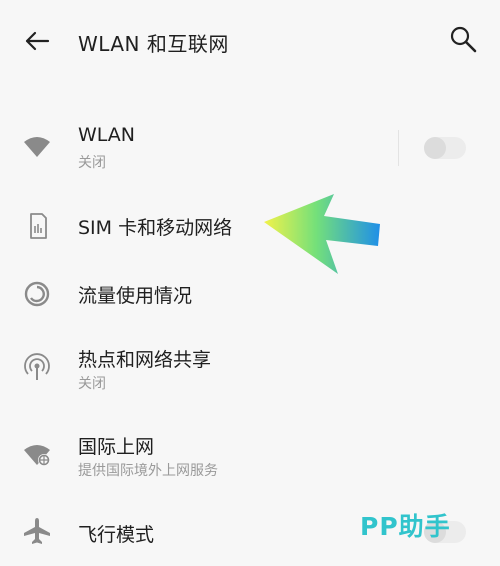 The height and width of the screenshot is (566, 500). Describe the element at coordinates (250, 296) in the screenshot. I see `settings-item-data-usage: 流量使用情况` at that location.